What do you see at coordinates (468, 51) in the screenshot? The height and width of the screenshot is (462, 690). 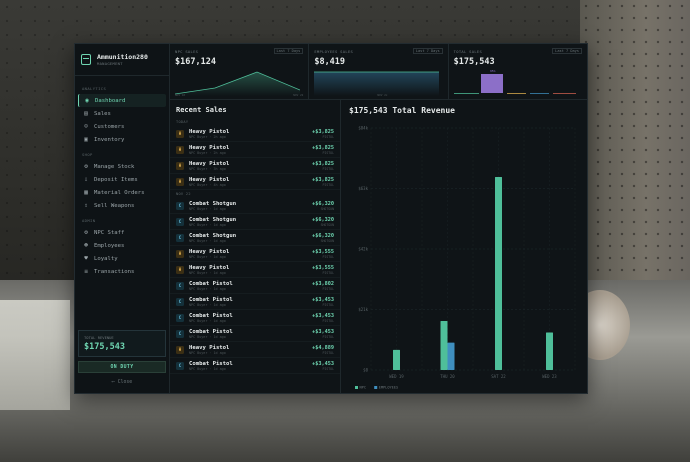 I see `total-sales-label: TOTAL SALES` at bounding box center [468, 51].